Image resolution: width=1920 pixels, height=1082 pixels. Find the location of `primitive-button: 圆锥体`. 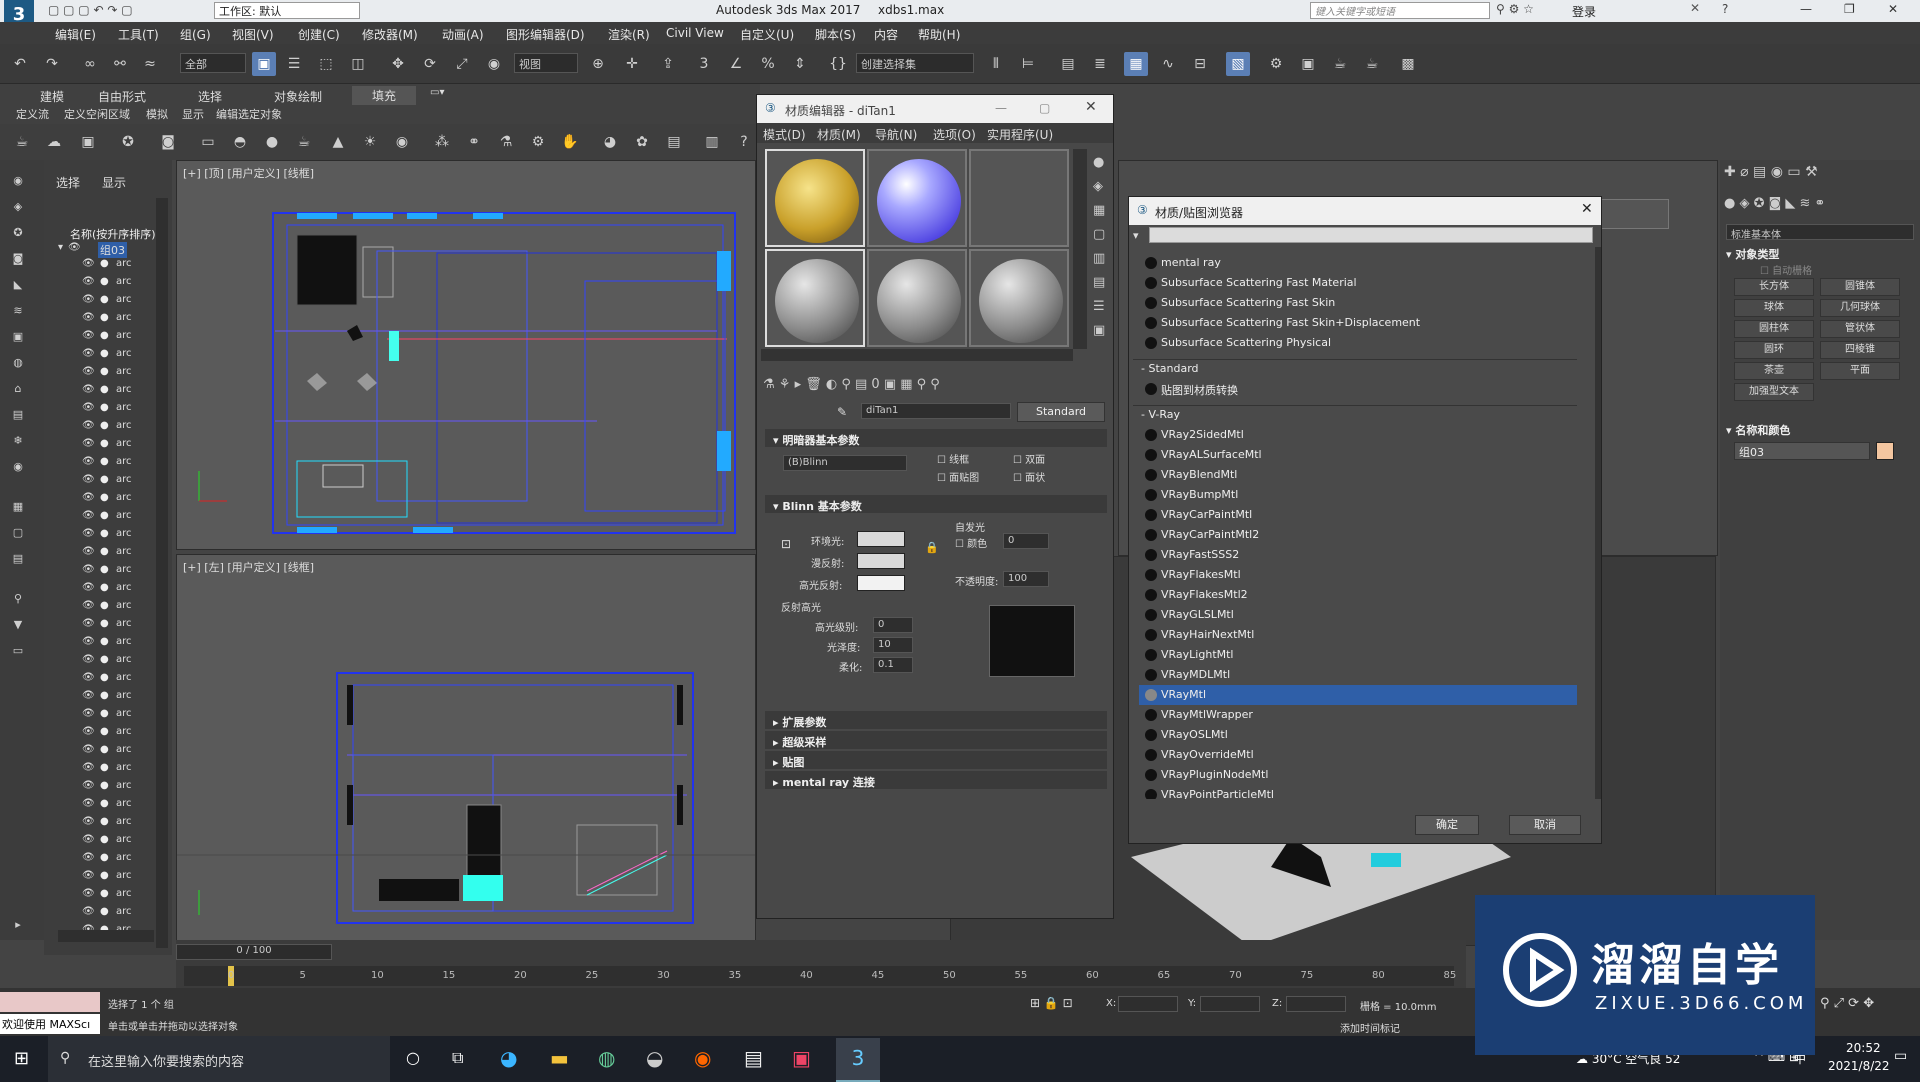

primitive-button: 圆锥体 is located at coordinates (1860, 287).